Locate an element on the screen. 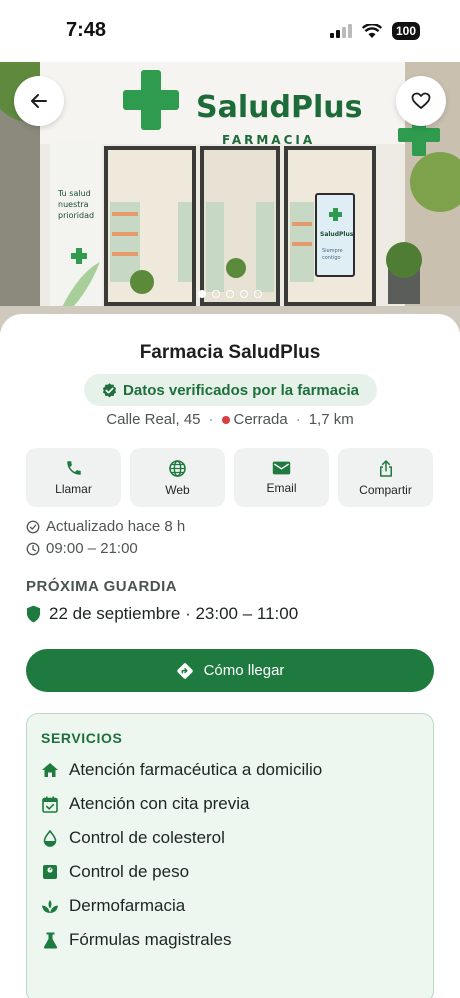 Image resolution: width=460 pixels, height=998 pixels. guard-row: 22 de septiembre · 23:00 – 11:00 is located at coordinates (162, 614).